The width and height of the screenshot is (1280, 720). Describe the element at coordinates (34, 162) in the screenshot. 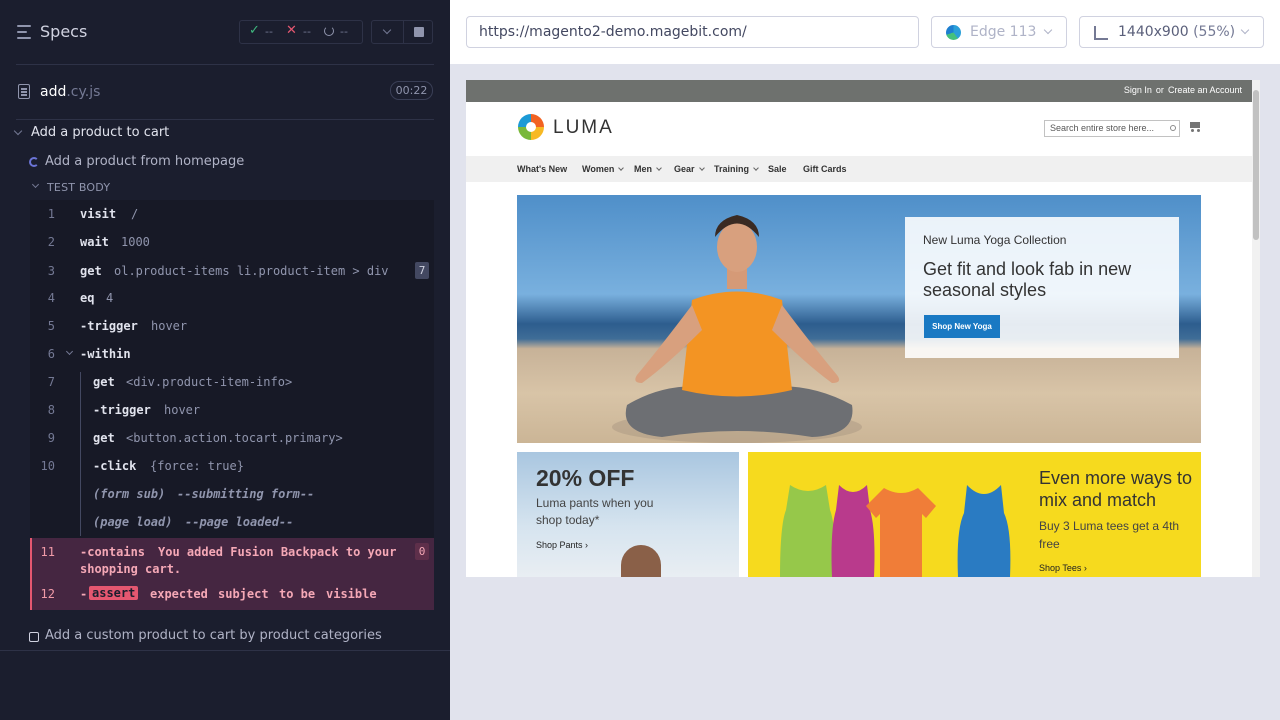

I see `running-spinner-icon` at that location.